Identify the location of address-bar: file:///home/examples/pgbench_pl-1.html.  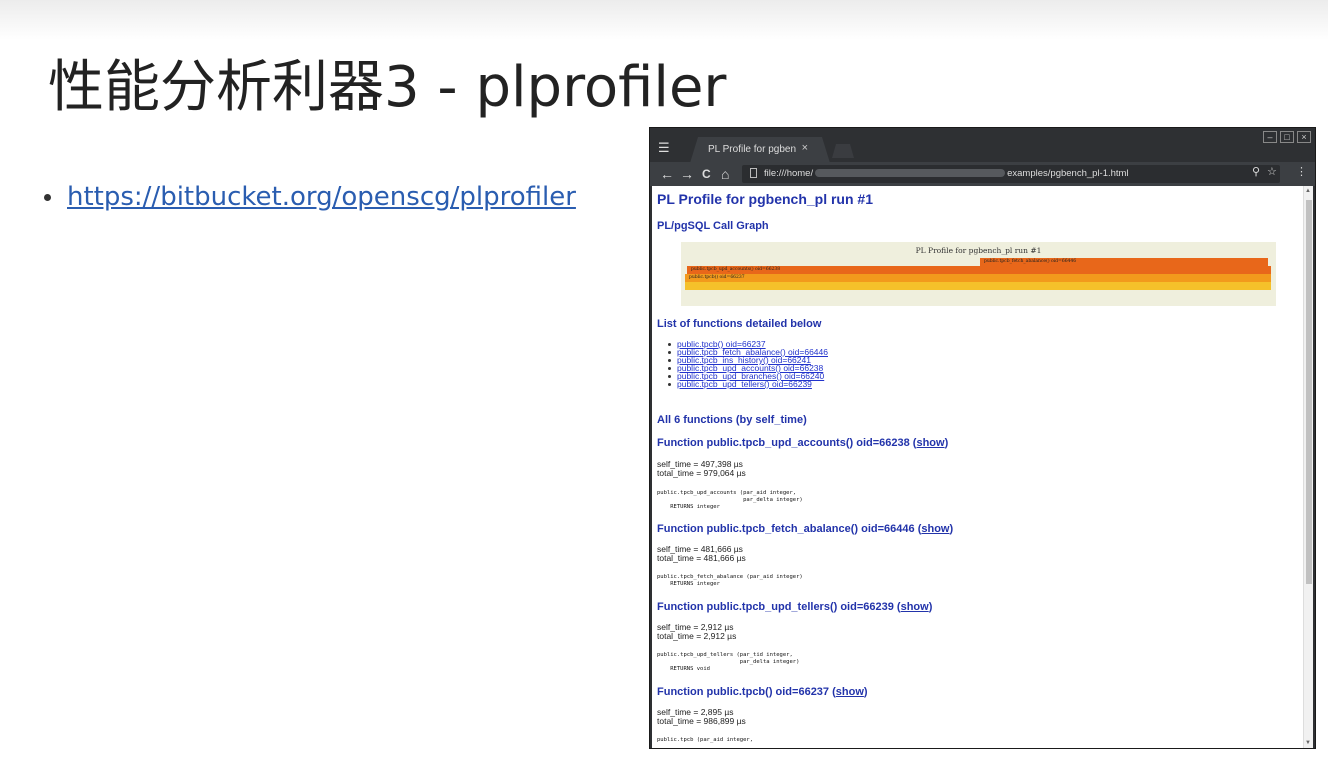
(1011, 174).